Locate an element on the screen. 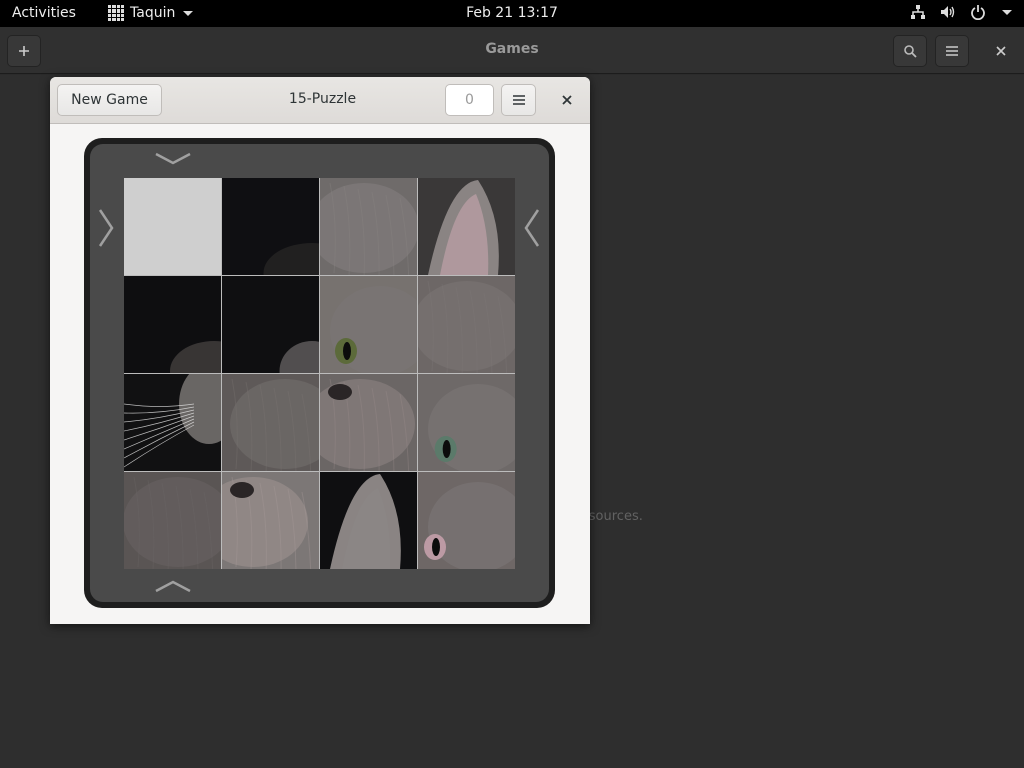 This screenshot has width=1024, height=768. network-icon is located at coordinates (918, 12).